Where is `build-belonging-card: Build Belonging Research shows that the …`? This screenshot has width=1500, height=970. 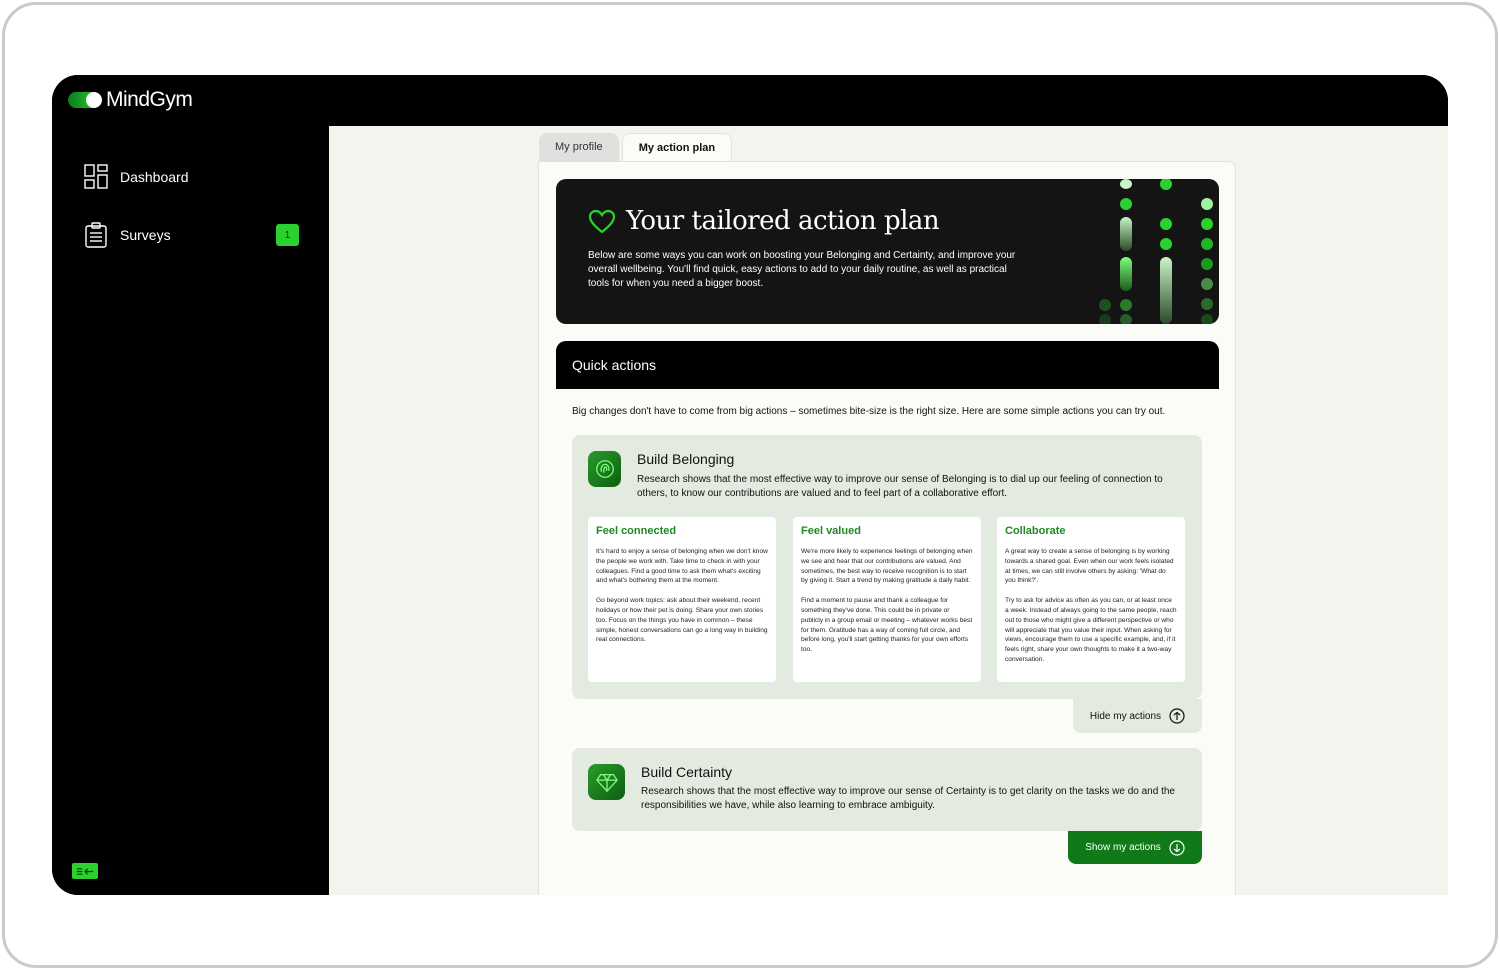 build-belonging-card: Build Belonging Research shows that the … is located at coordinates (887, 567).